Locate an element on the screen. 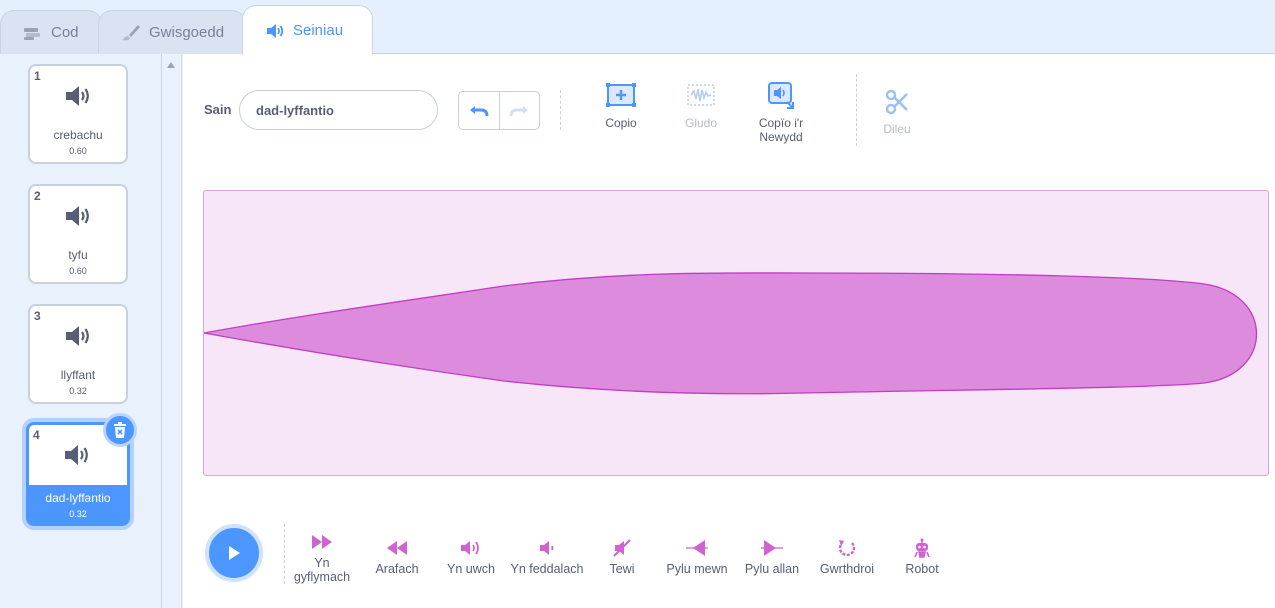 The height and width of the screenshot is (608, 1275). sound-name-label: Sain is located at coordinates (218, 109).